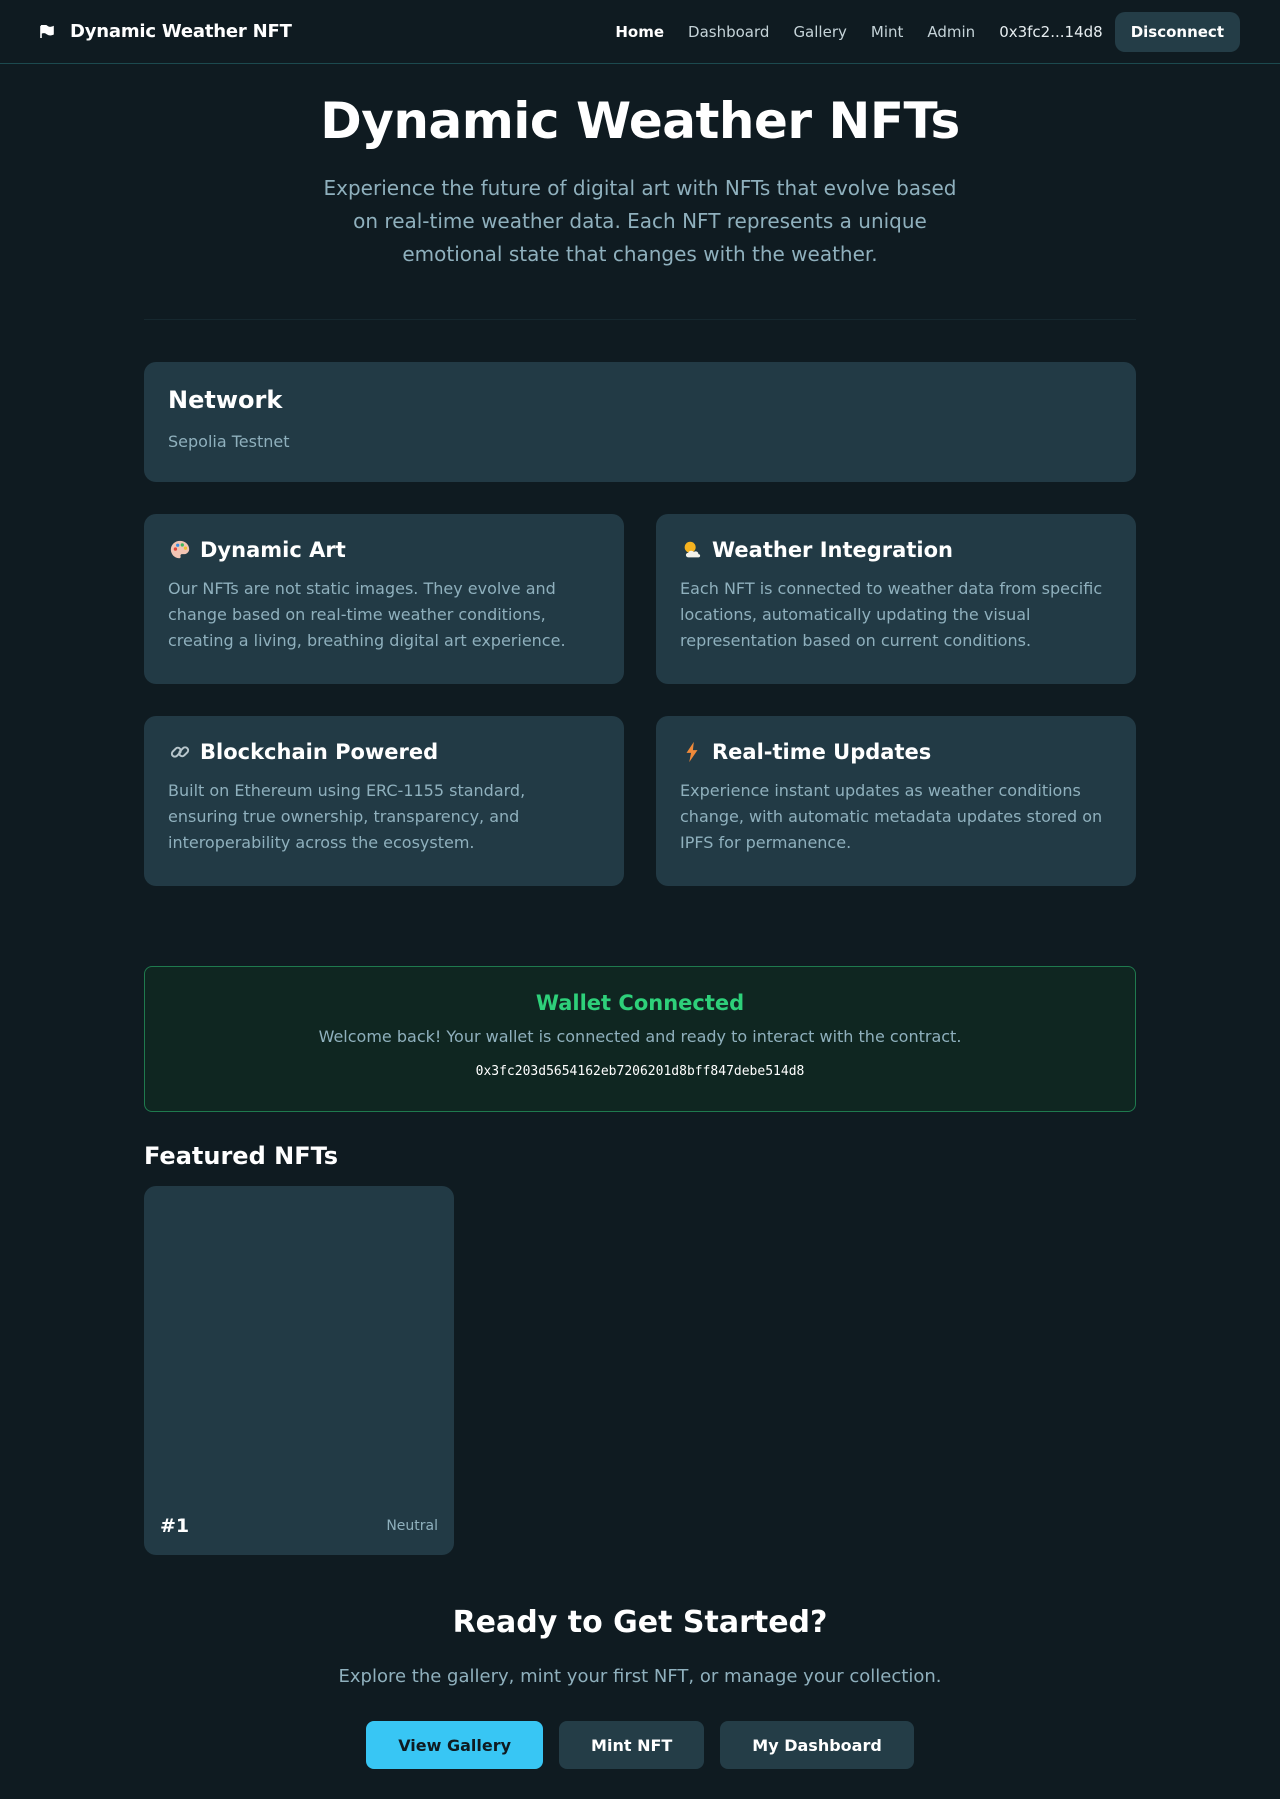 The width and height of the screenshot is (1280, 1799). I want to click on brand: Dynamic Weather NFT, so click(166, 31).